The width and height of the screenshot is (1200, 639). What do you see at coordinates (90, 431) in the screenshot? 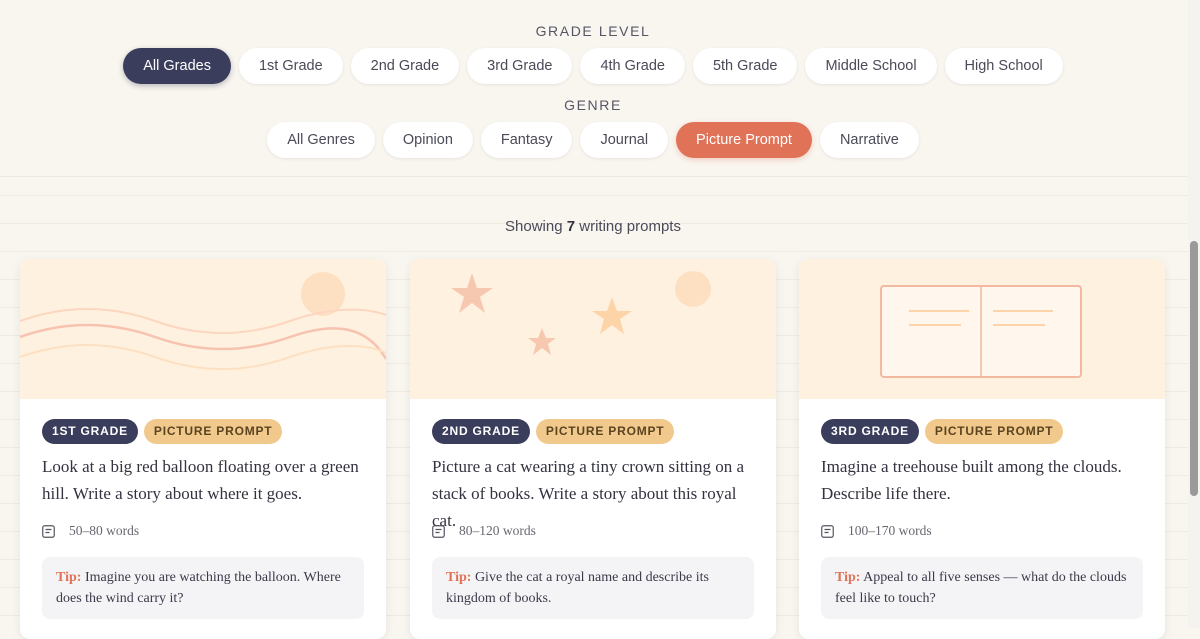
I see `grade-badge: 1ST GRADE` at bounding box center [90, 431].